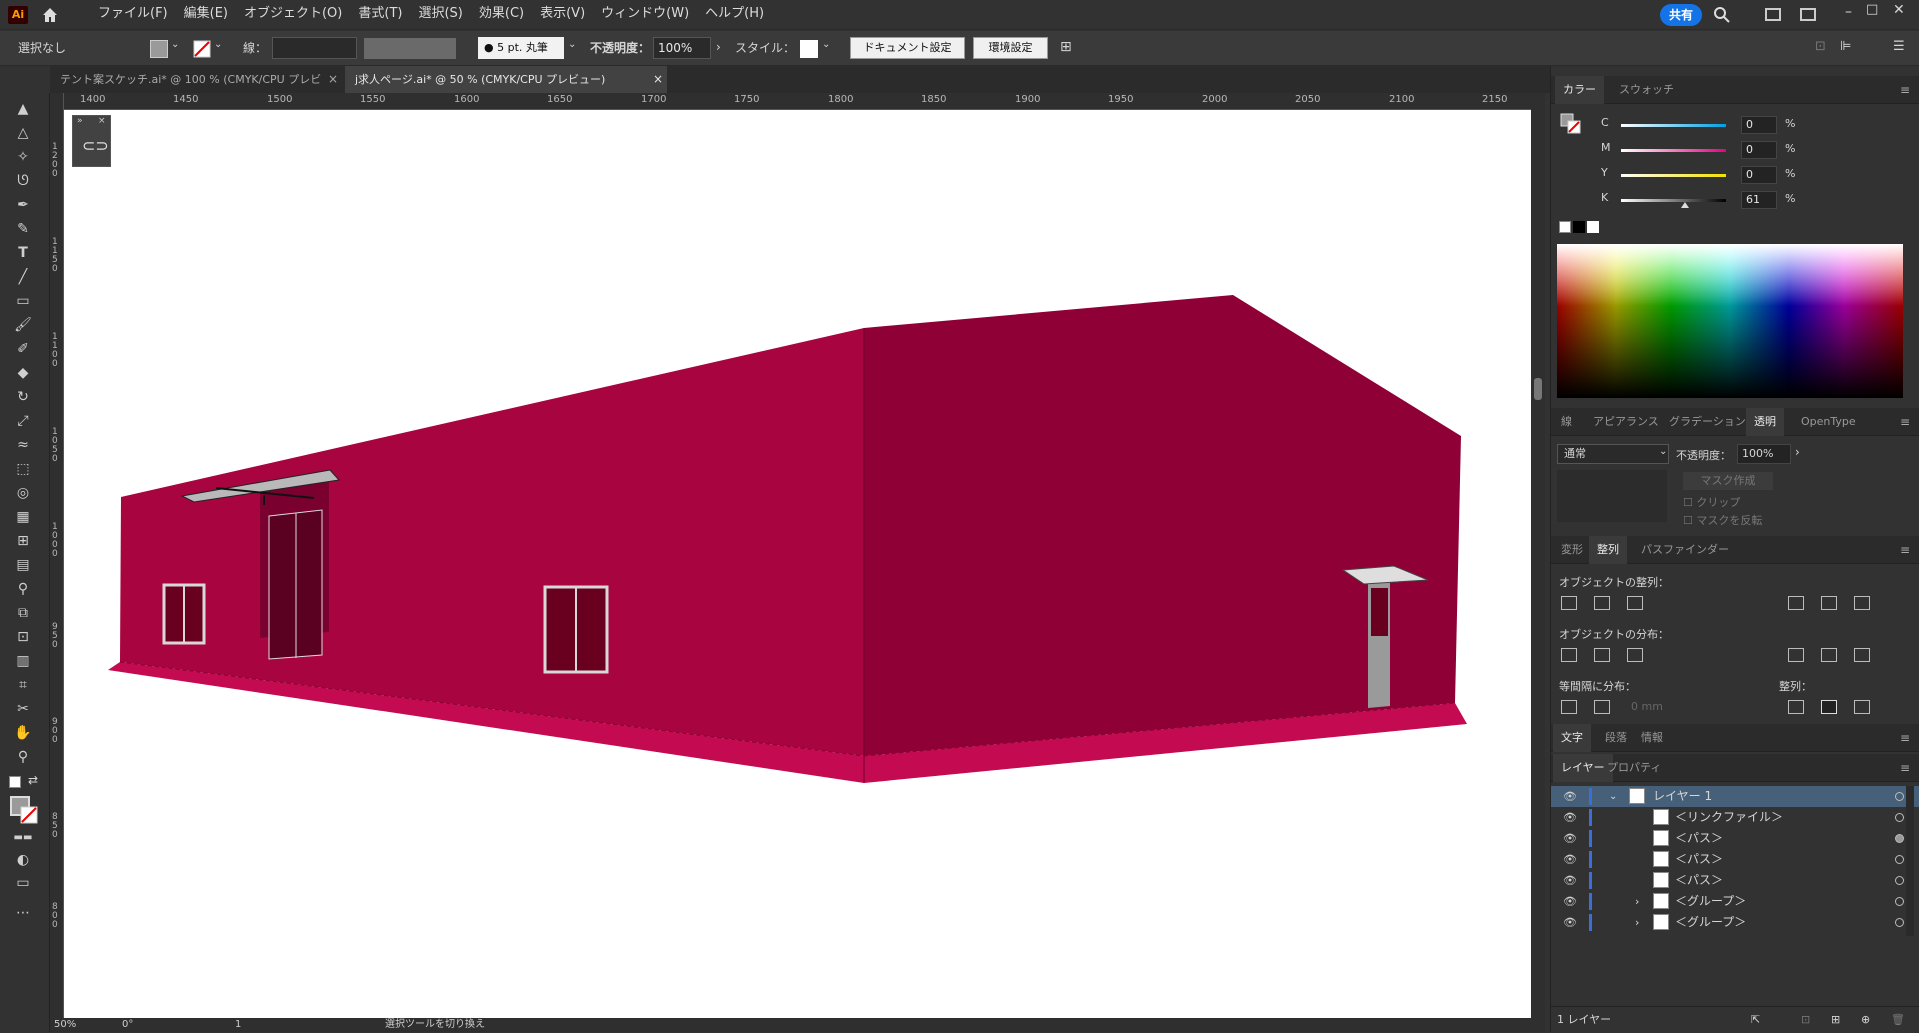  Describe the element at coordinates (809, 49) in the screenshot. I see `graphic-style-swatch` at that location.